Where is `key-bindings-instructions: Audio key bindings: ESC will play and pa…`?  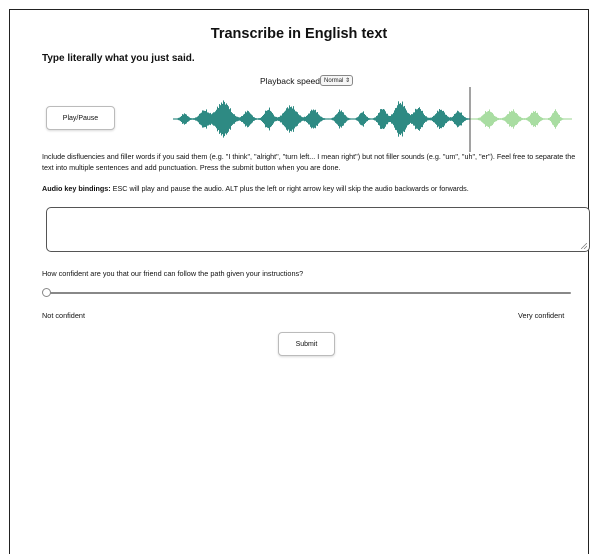
key-bindings-instructions: Audio key bindings: ESC will play and pa… is located at coordinates (309, 188).